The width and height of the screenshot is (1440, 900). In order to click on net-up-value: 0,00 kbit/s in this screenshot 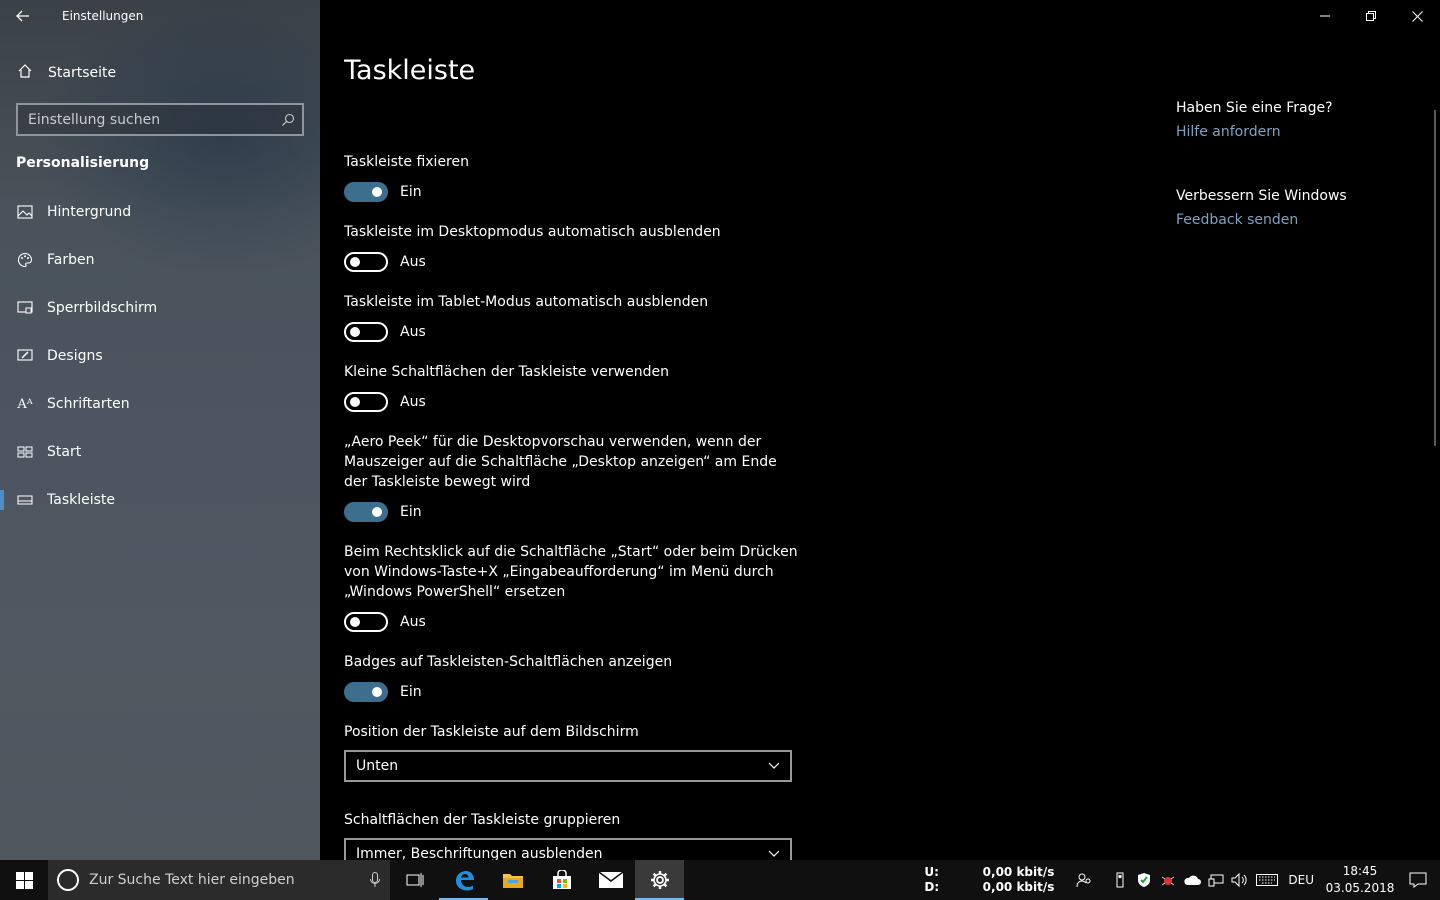, I will do `click(1018, 872)`.